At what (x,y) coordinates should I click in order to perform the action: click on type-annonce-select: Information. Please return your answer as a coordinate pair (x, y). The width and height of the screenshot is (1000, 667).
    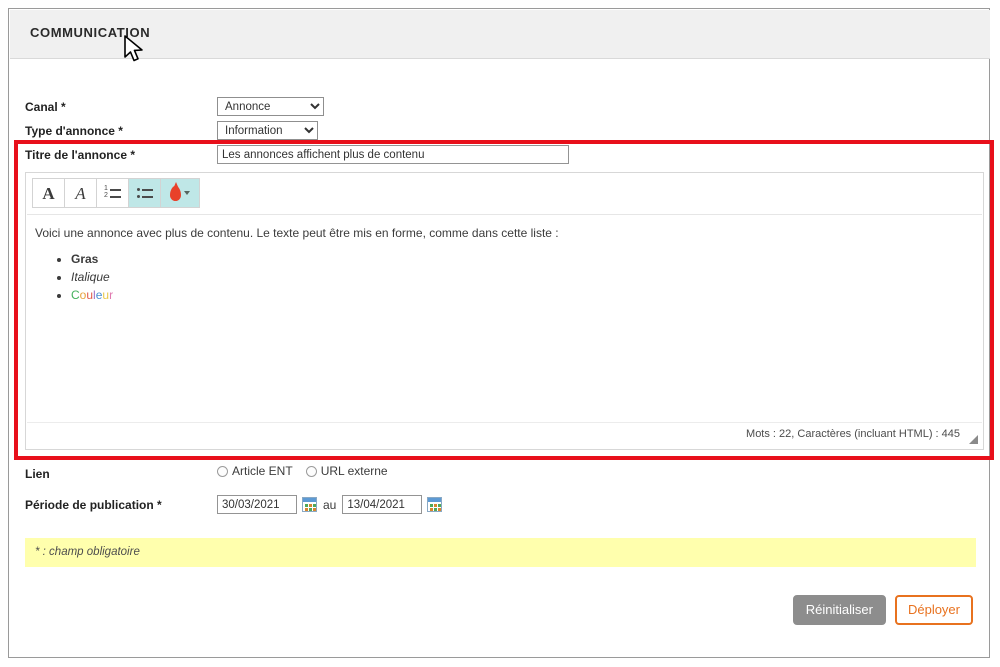
    Looking at the image, I should click on (267, 130).